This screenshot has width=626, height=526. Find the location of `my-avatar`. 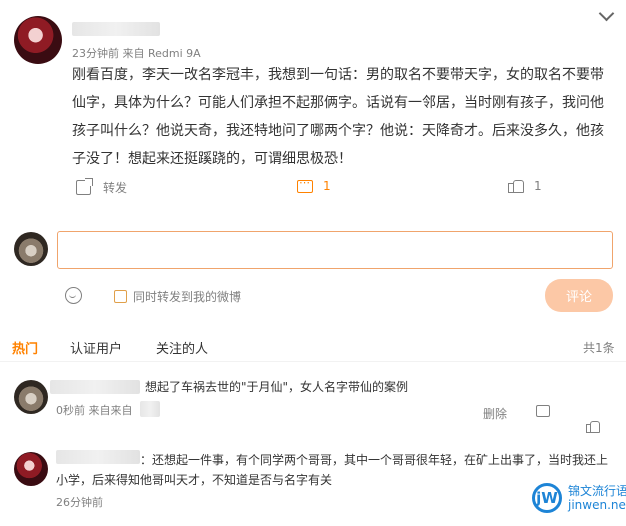

my-avatar is located at coordinates (31, 249).